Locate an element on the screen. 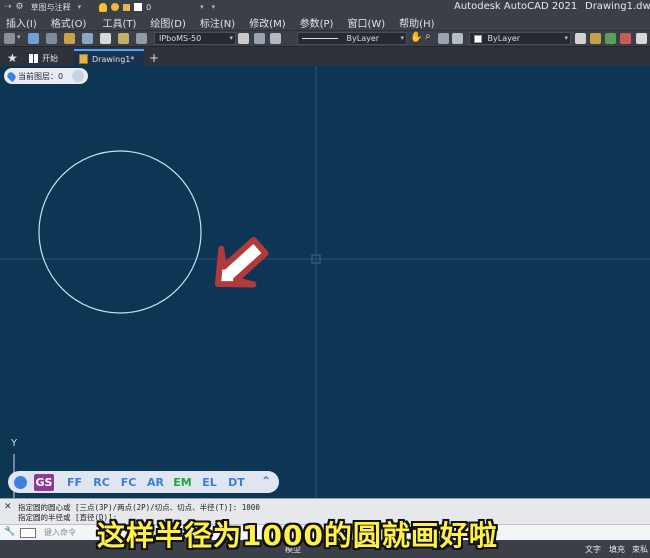 The height and width of the screenshot is (558, 650). zoom-previous-icon is located at coordinates (457, 38).